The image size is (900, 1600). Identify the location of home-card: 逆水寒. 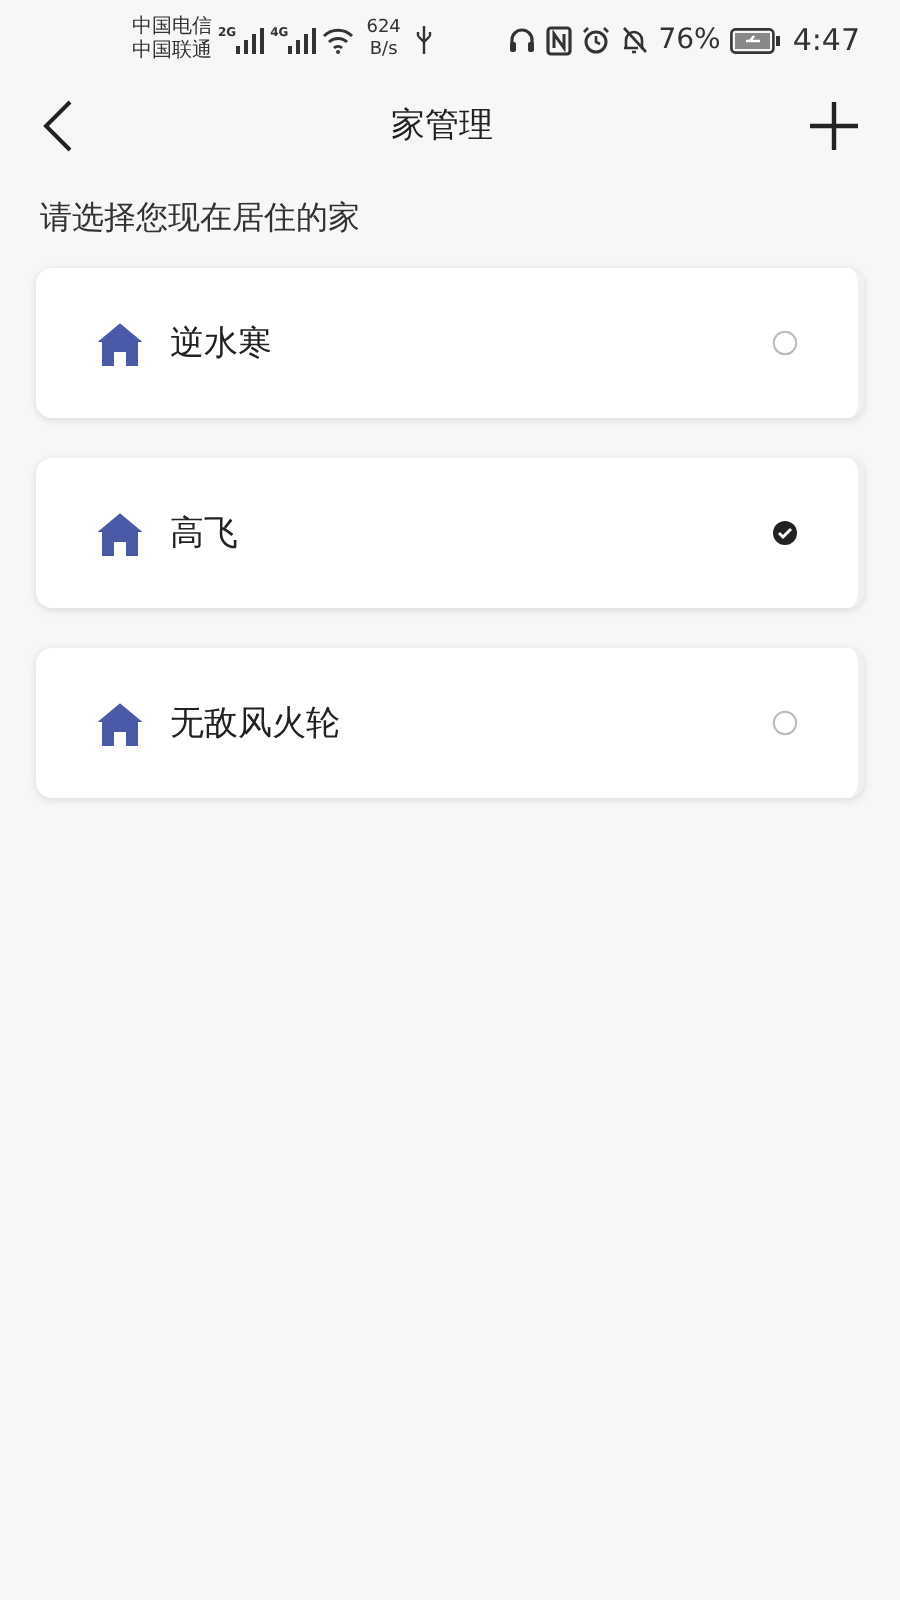
(450, 343).